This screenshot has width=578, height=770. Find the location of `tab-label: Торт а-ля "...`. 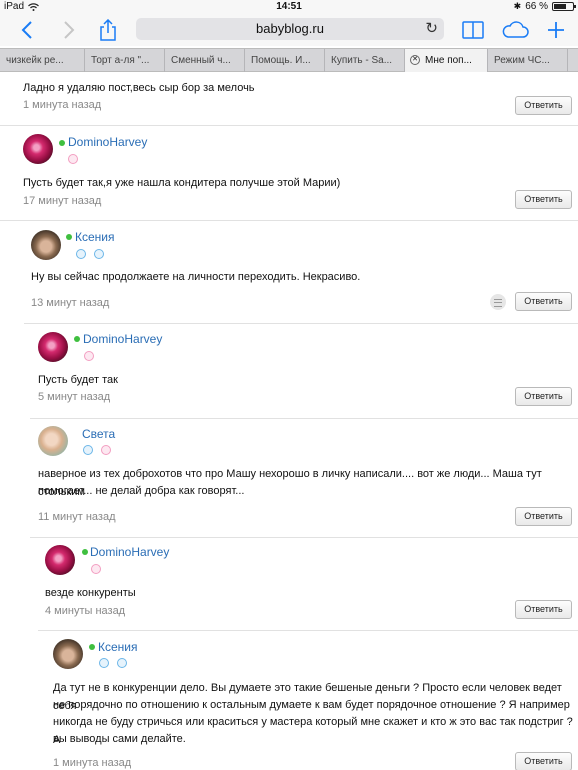

tab-label: Торт а-ля "... is located at coordinates (120, 60).